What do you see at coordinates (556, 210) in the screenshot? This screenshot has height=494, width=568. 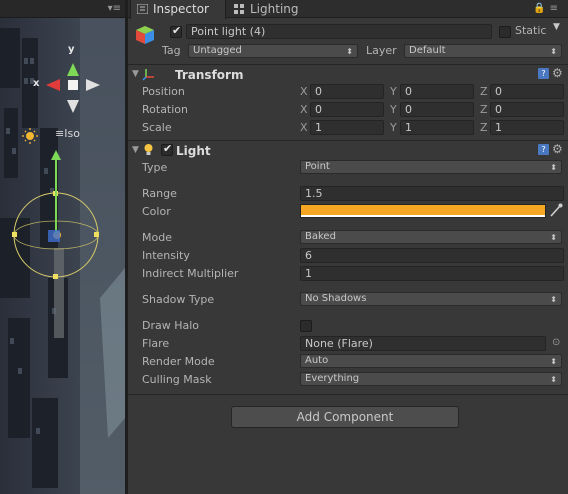 I see `eyedropper-icon` at bounding box center [556, 210].